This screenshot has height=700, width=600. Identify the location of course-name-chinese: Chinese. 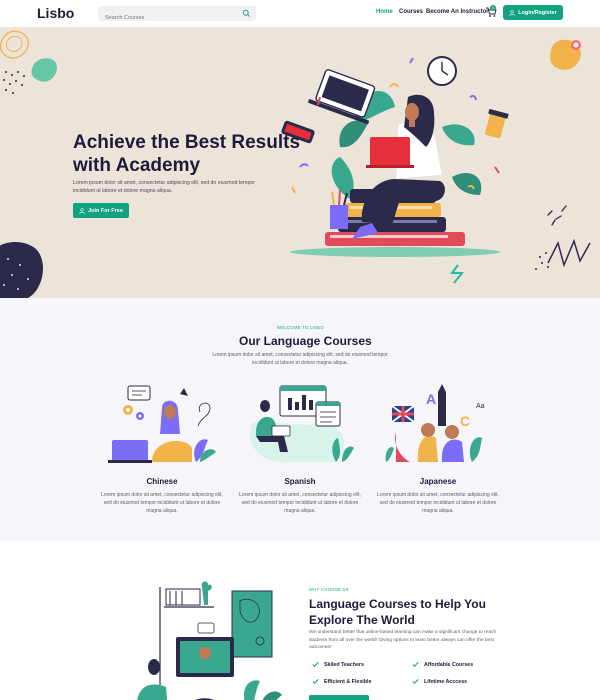
(162, 481).